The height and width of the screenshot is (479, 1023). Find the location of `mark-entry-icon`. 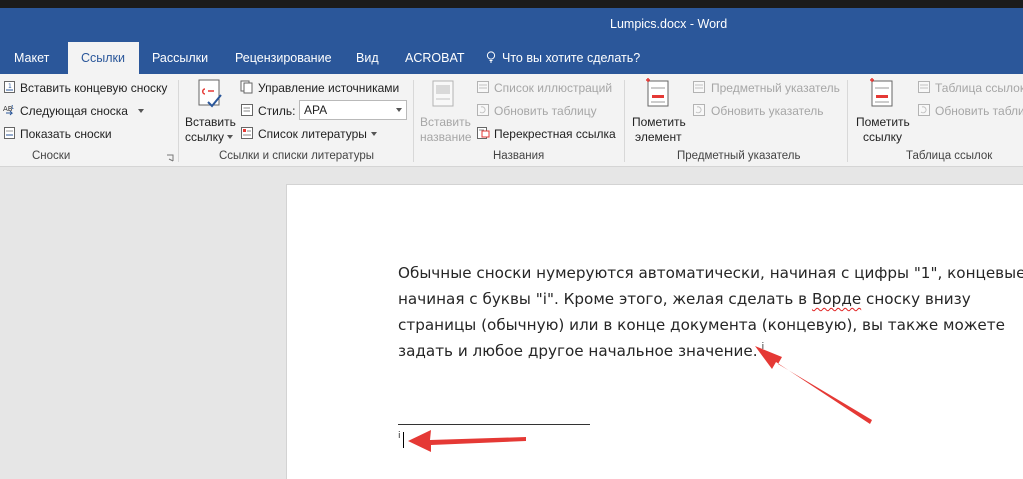

mark-entry-icon is located at coordinates (657, 92).